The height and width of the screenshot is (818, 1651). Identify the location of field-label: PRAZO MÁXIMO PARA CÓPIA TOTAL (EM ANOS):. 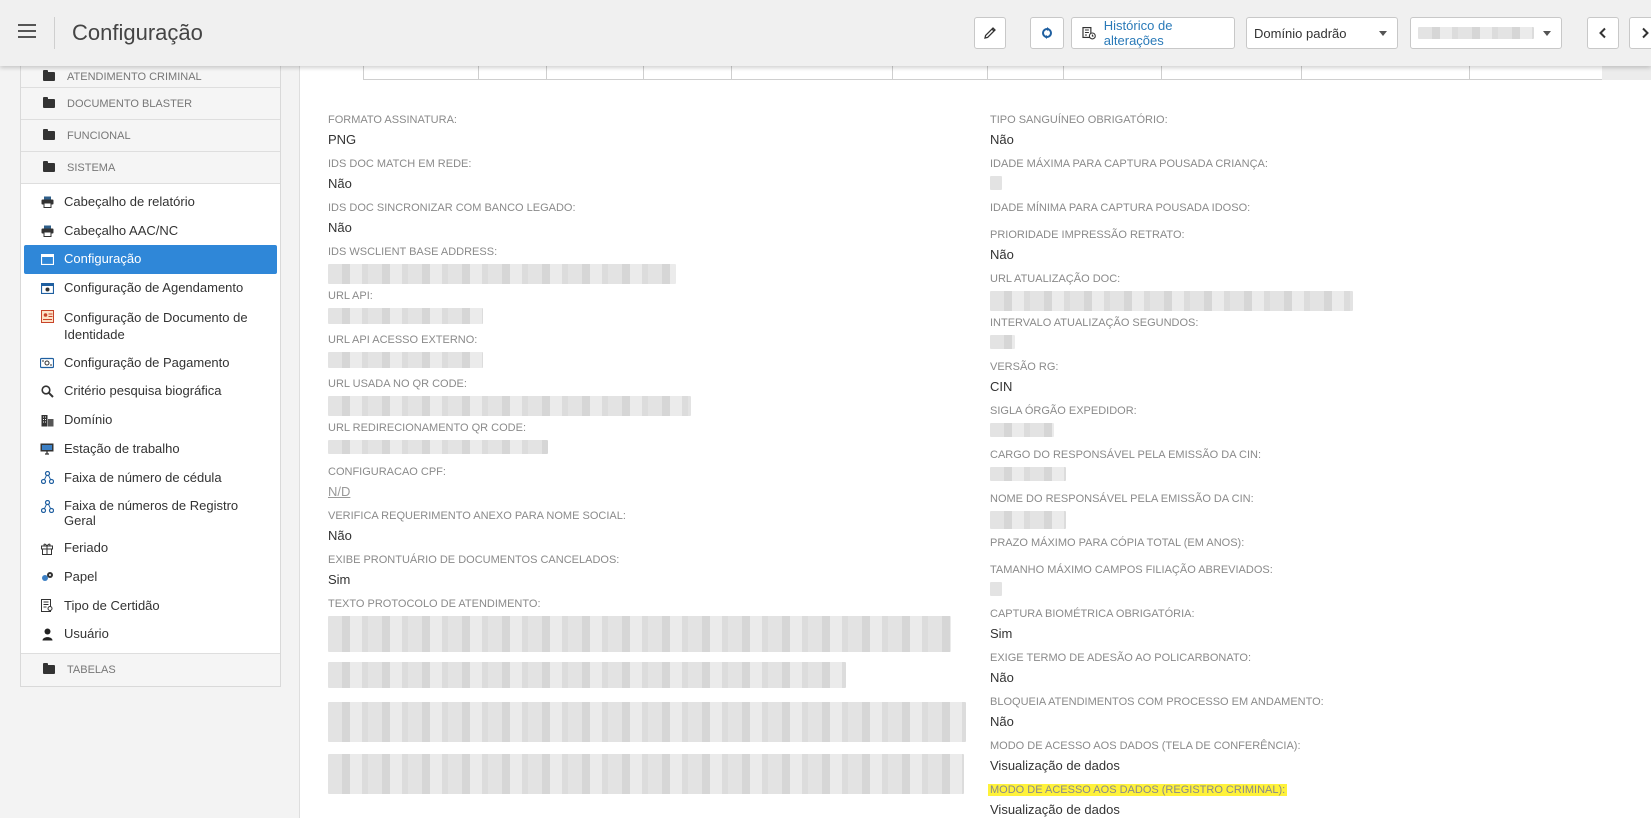
(1117, 543).